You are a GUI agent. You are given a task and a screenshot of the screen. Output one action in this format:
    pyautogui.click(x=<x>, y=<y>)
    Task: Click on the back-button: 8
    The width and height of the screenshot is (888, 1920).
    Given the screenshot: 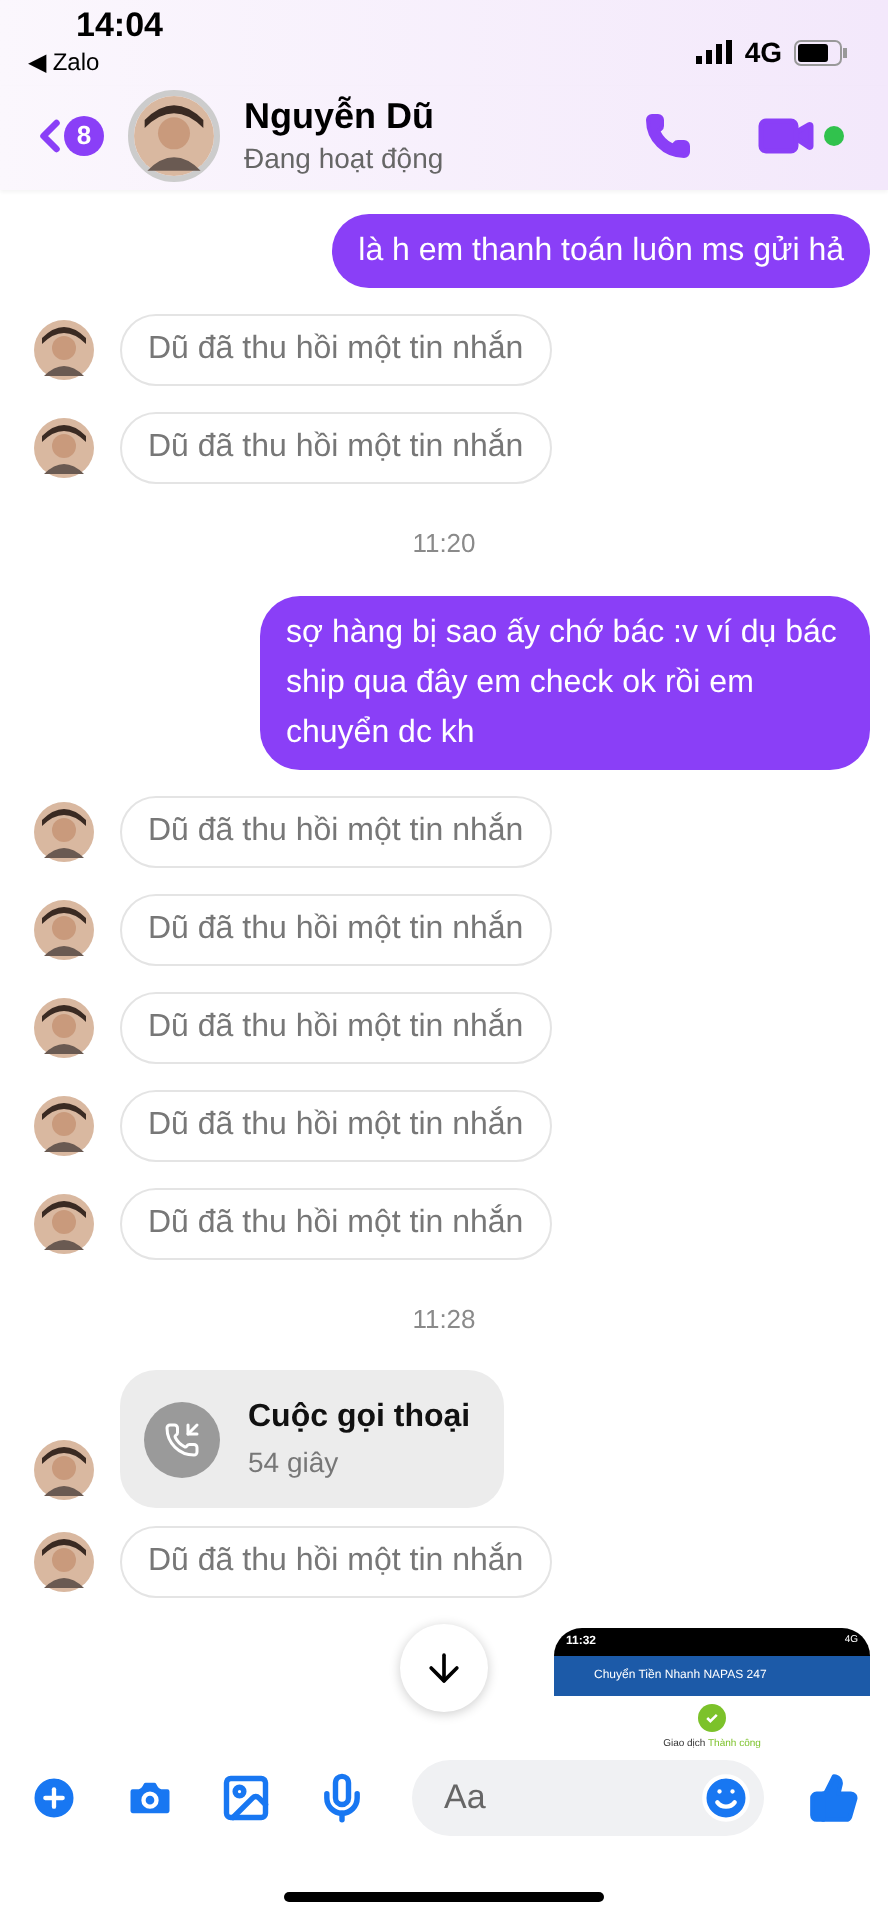 What is the action you would take?
    pyautogui.click(x=64, y=136)
    